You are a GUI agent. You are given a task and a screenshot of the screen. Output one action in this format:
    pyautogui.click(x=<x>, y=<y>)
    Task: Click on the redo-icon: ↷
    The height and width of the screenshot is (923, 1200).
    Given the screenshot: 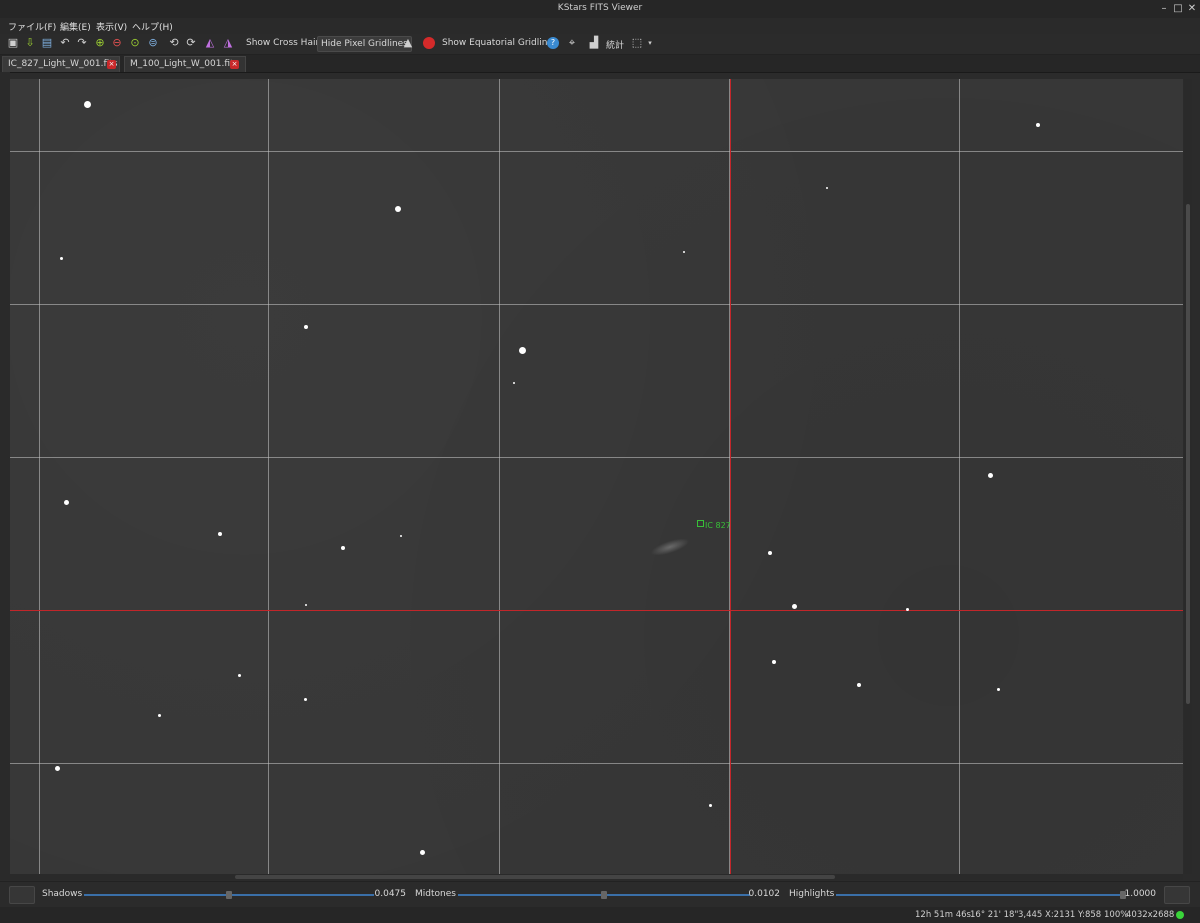 What is the action you would take?
    pyautogui.click(x=82, y=43)
    